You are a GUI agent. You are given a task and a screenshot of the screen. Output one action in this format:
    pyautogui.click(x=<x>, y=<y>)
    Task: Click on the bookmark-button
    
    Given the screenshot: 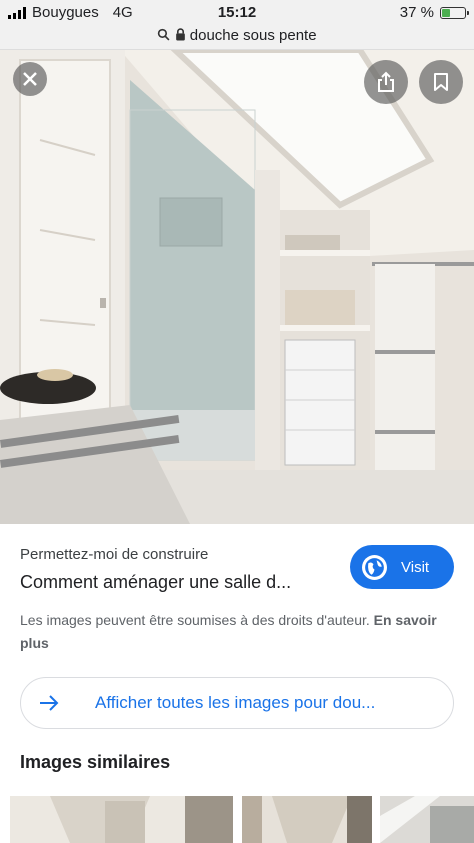 What is the action you would take?
    pyautogui.click(x=441, y=82)
    